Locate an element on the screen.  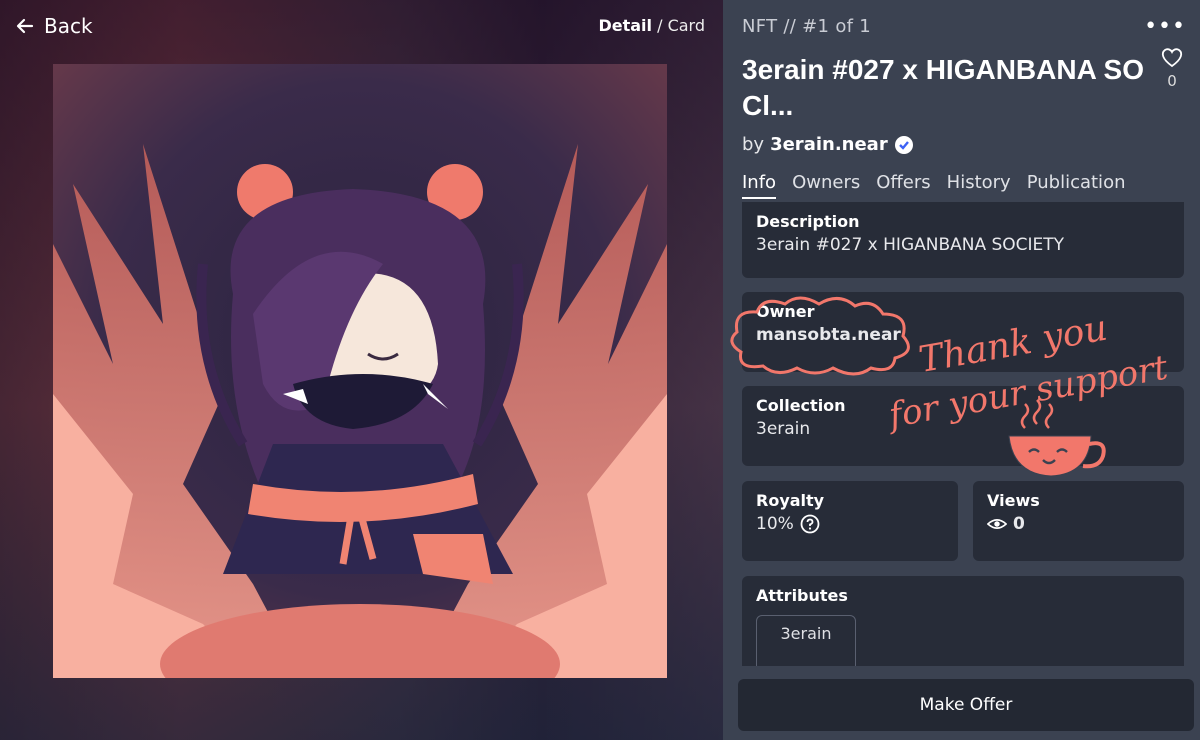
collection-card: Collection 3erain is located at coordinates (963, 426).